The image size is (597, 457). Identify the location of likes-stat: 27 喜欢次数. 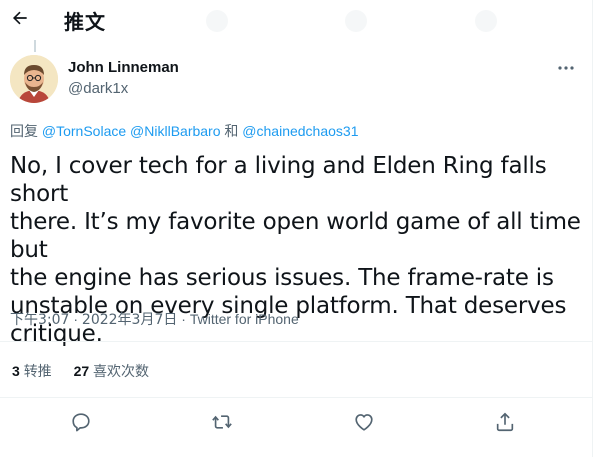
(111, 371).